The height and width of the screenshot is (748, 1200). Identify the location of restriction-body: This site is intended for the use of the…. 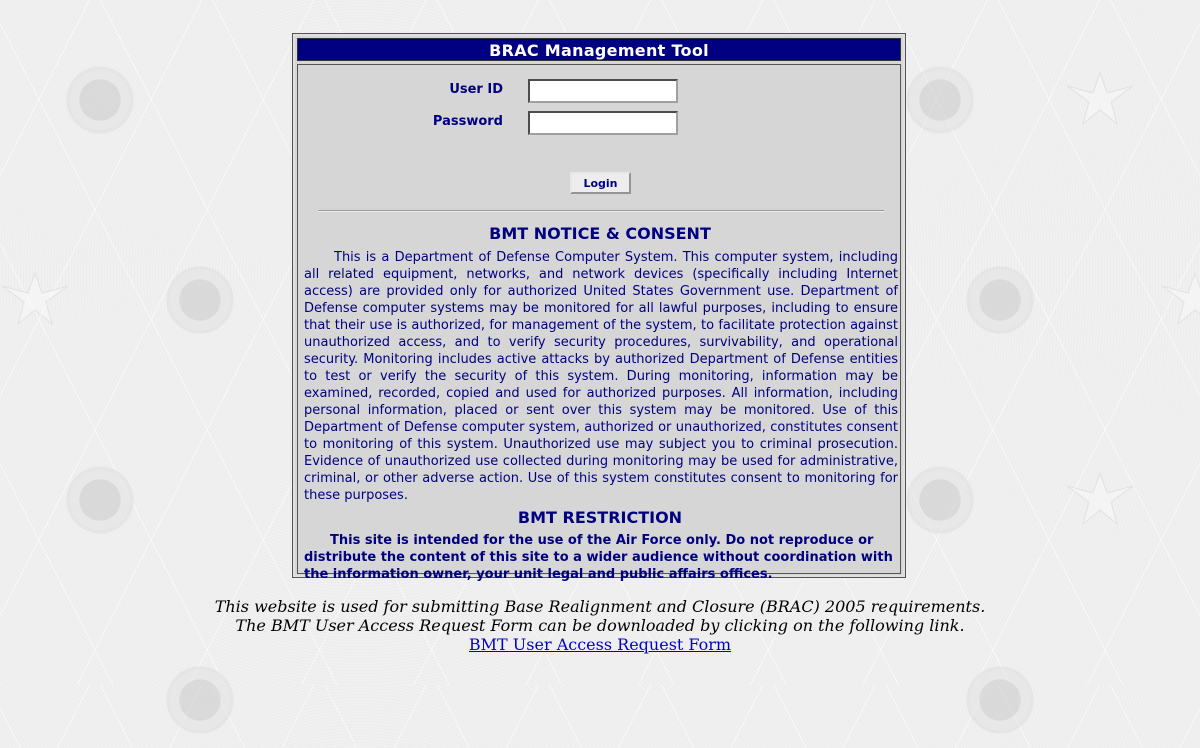
(598, 557).